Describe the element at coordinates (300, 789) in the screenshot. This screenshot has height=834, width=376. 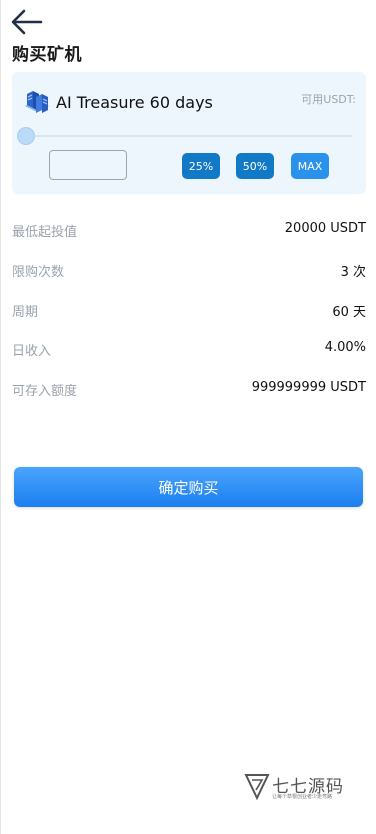
I see `watermark: 七七源码 让每个草根创业者少走弯路` at that location.